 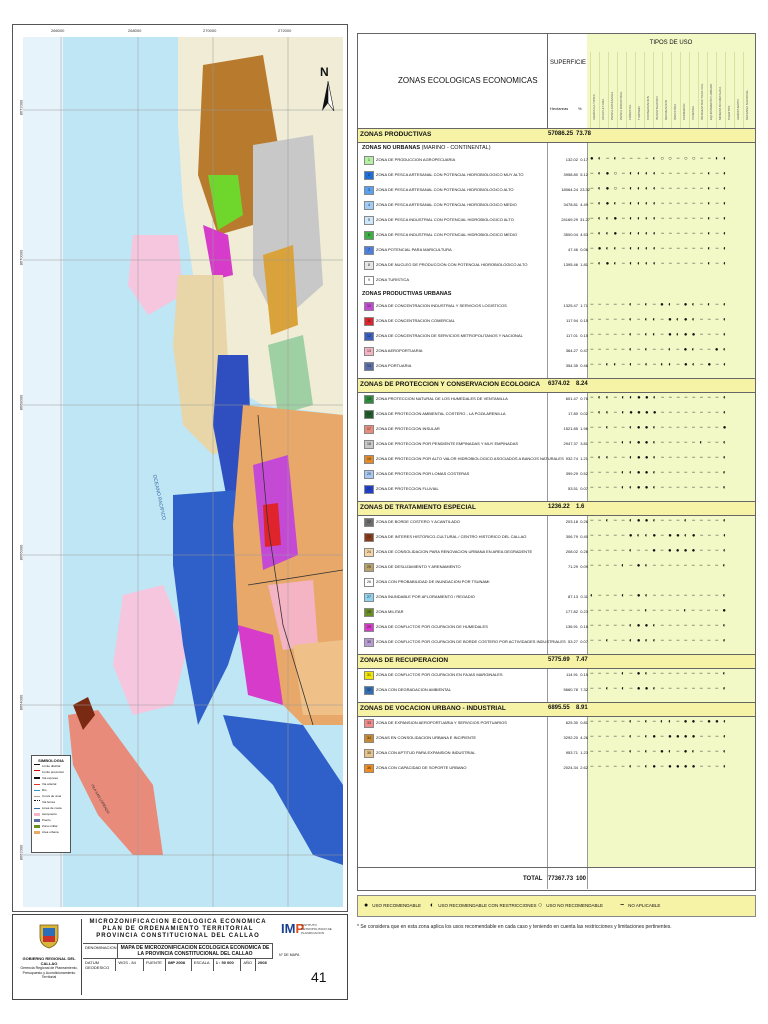 What do you see at coordinates (369, 768) in the screenshot?
I see `zone-swatch: 36` at bounding box center [369, 768].